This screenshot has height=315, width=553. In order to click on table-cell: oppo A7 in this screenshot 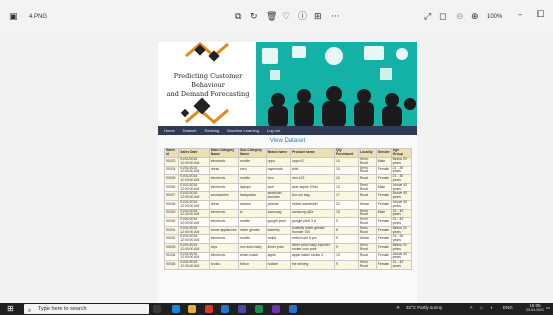, I will do `click(312, 162)`.